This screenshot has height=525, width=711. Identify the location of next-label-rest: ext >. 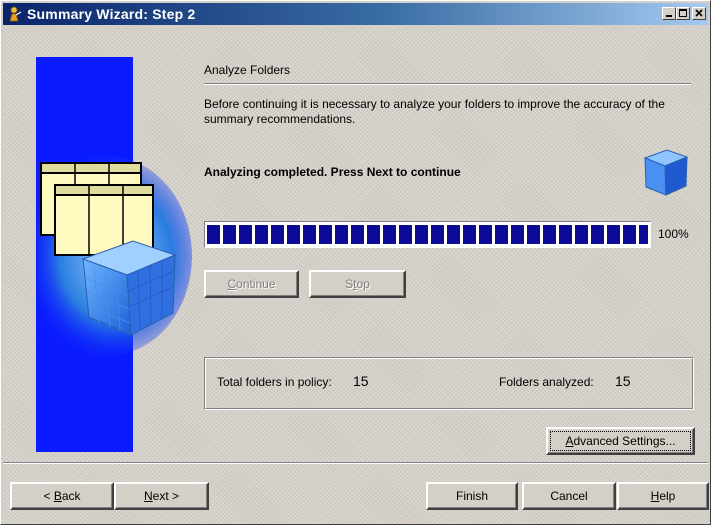
(166, 496).